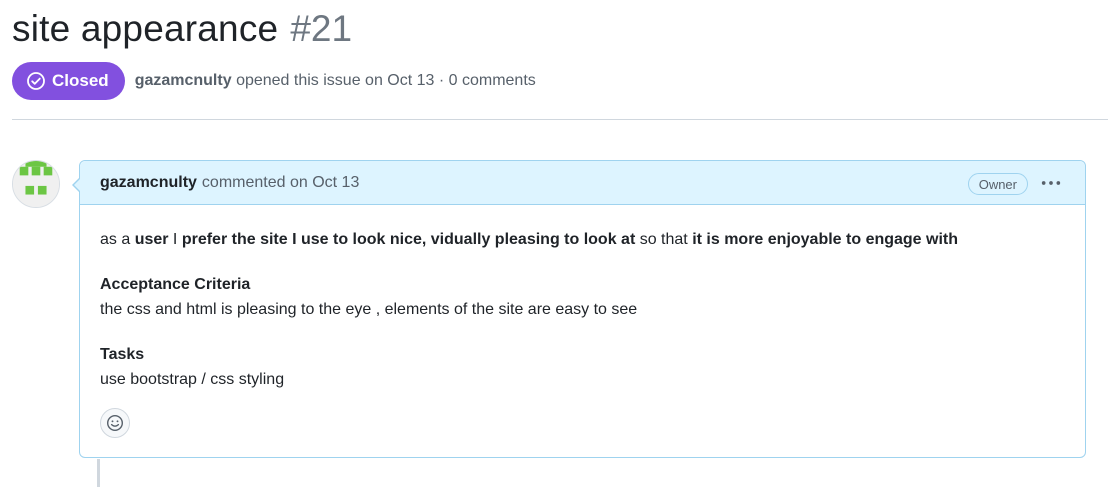 The width and height of the screenshot is (1108, 487). I want to click on tasks-heading: Tasks, so click(122, 354).